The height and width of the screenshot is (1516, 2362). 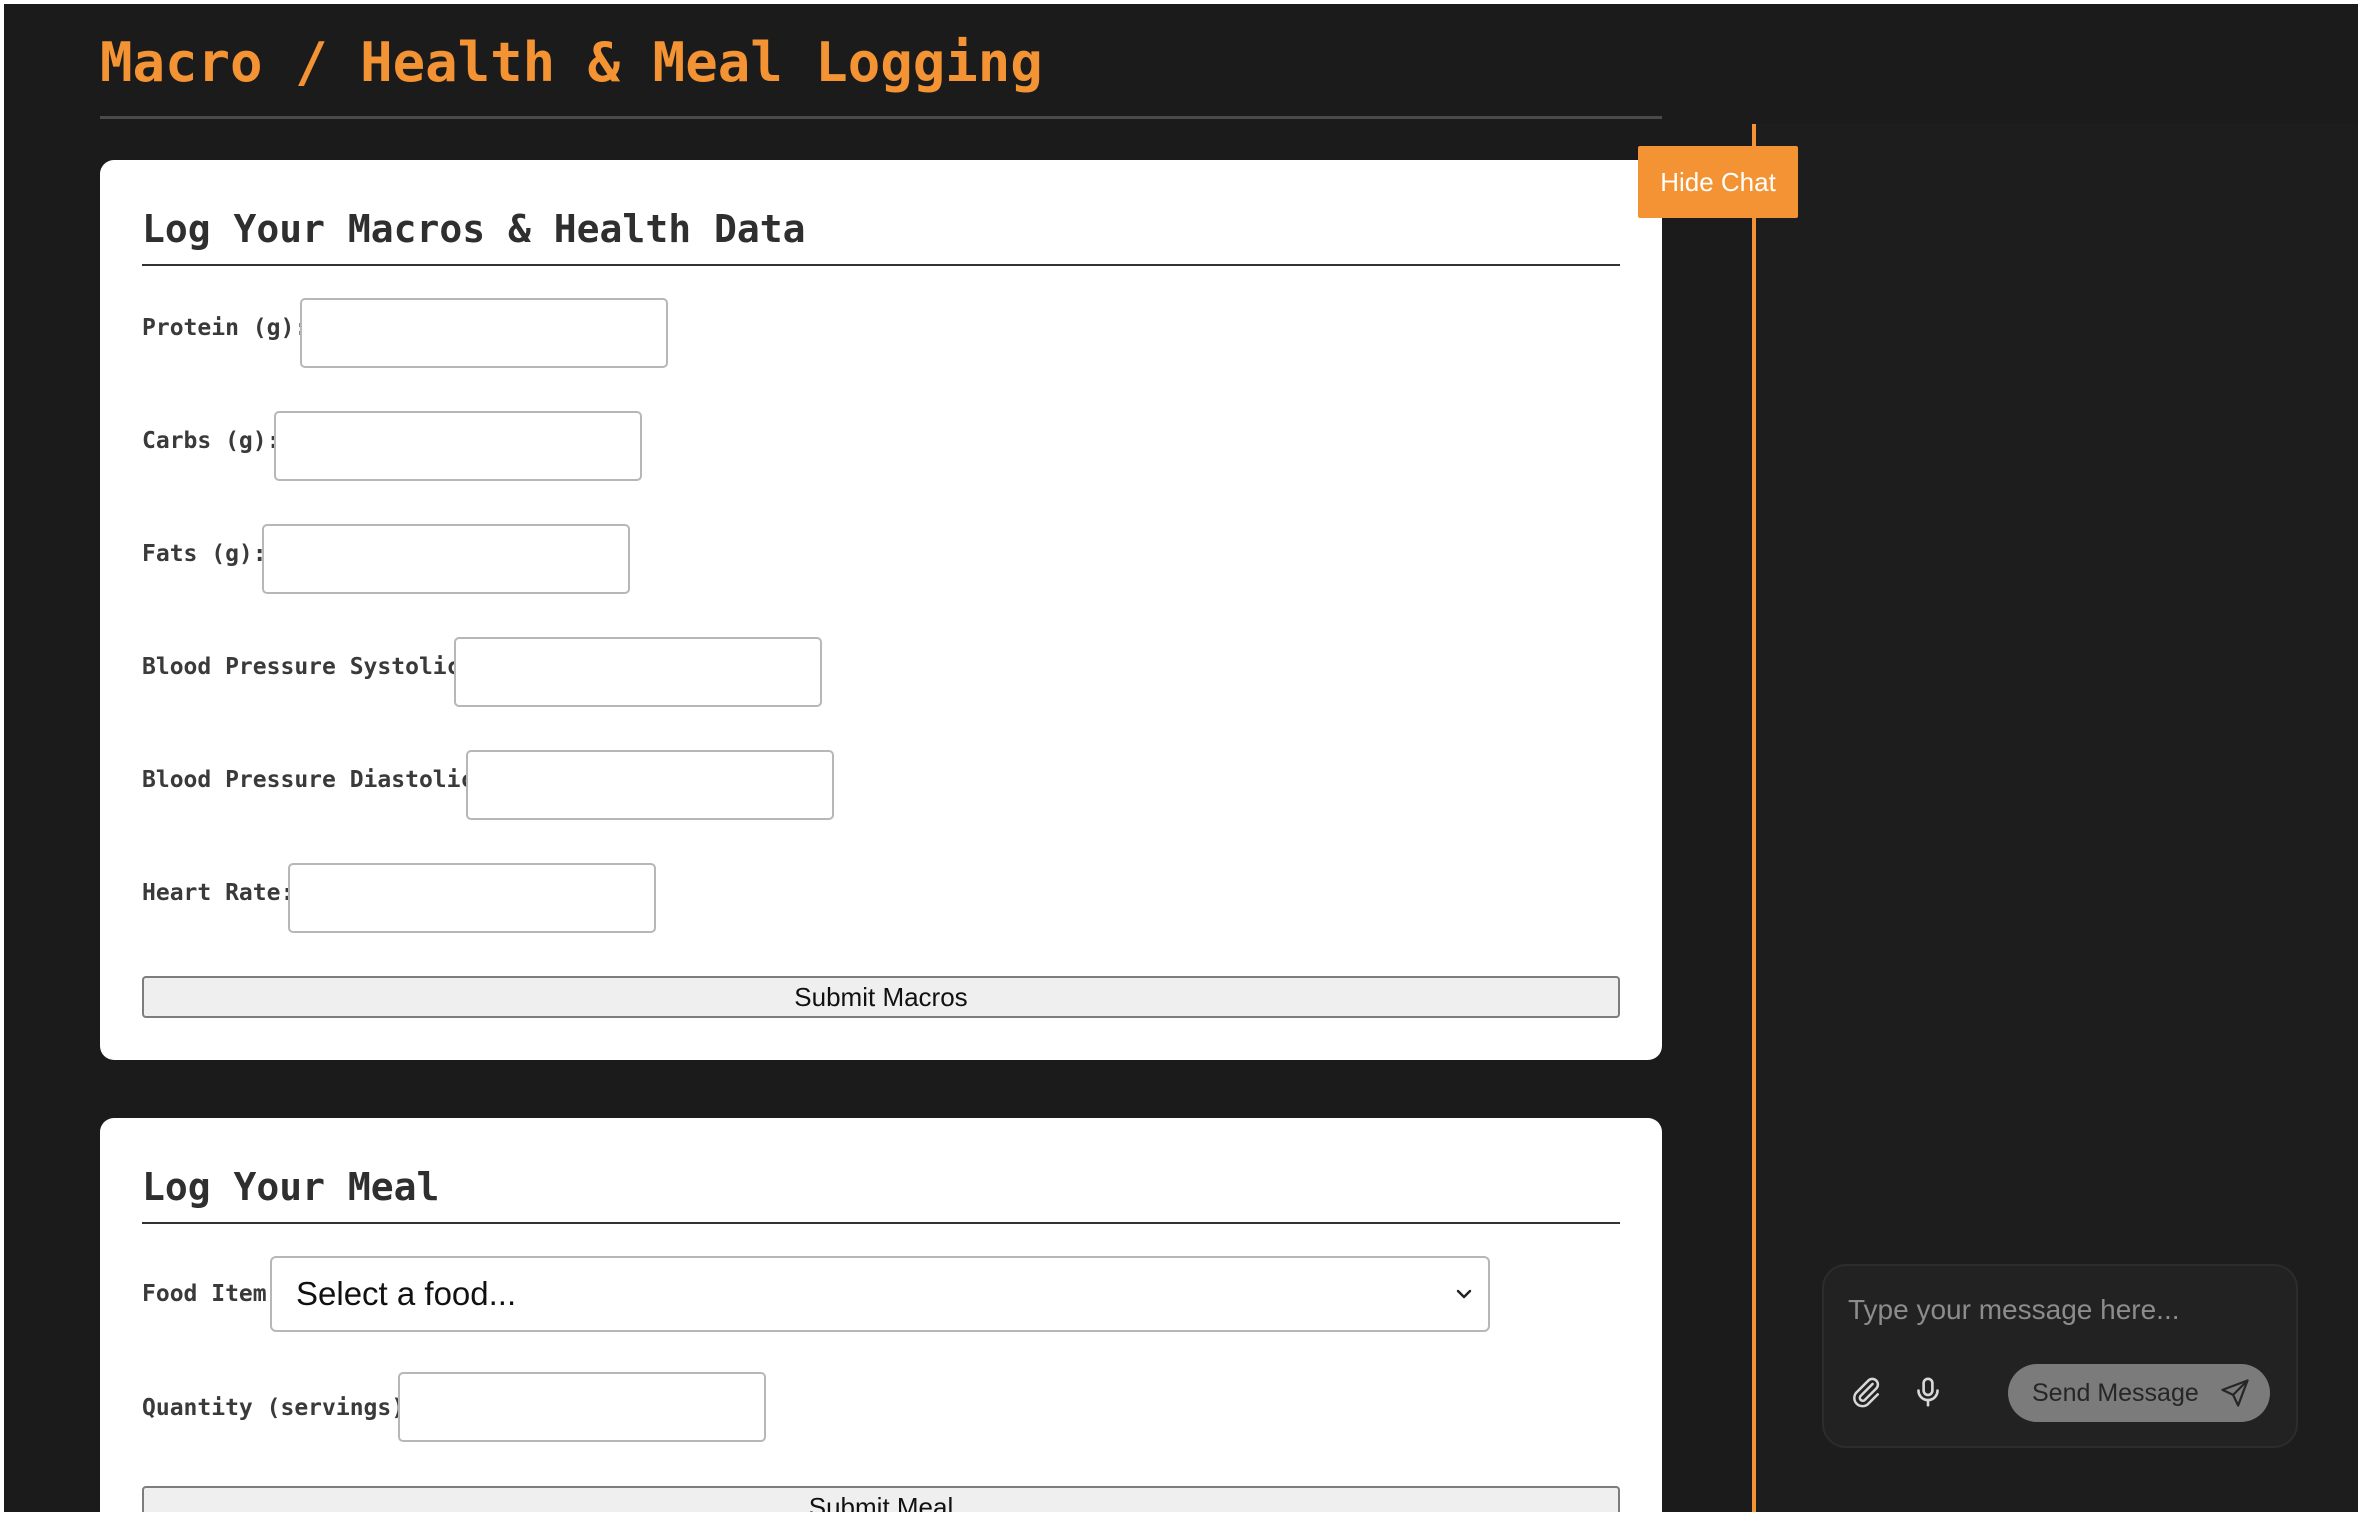 I want to click on header-divider, so click(x=881, y=117).